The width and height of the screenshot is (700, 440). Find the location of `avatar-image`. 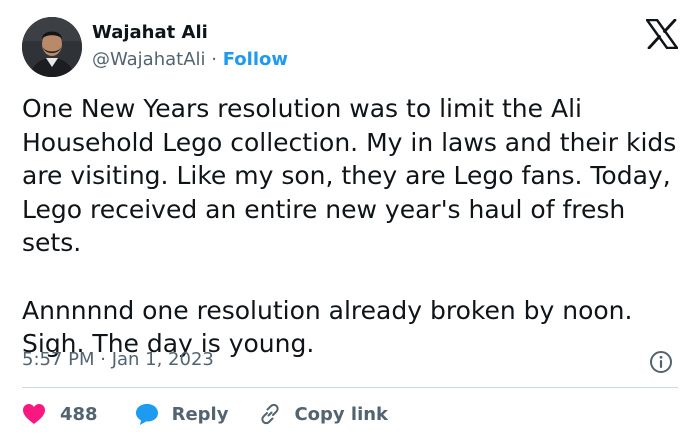

avatar-image is located at coordinates (52, 47).